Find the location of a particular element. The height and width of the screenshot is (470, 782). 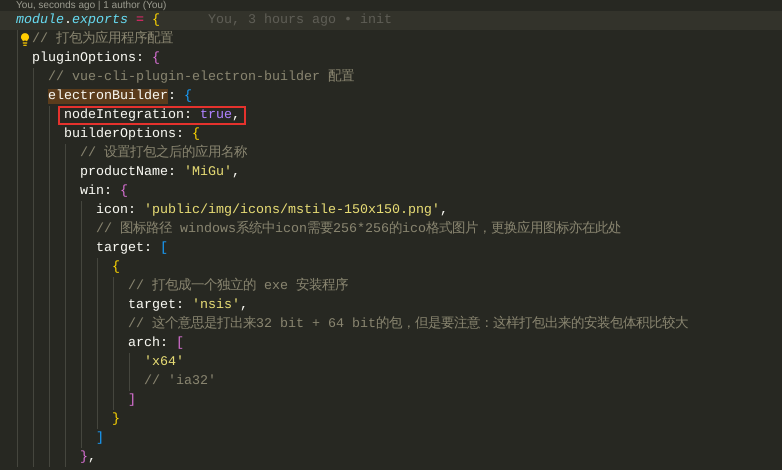

punctuation: . is located at coordinates (68, 20).